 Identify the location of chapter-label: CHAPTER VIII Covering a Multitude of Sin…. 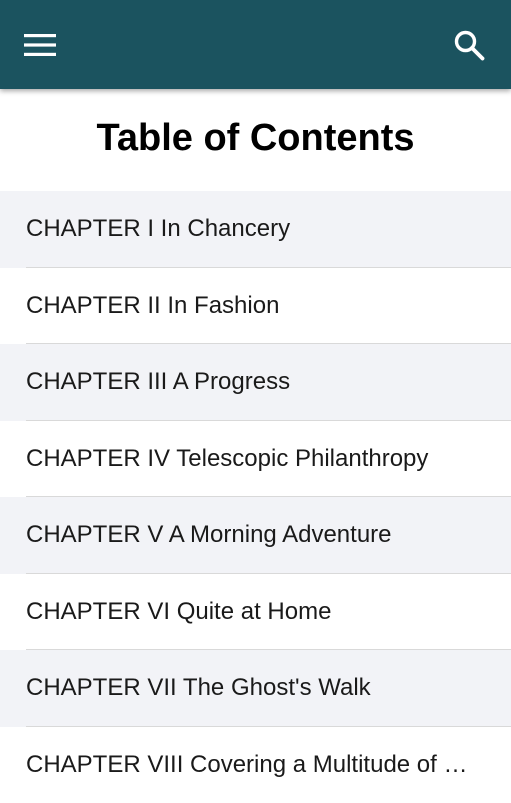
(254, 765).